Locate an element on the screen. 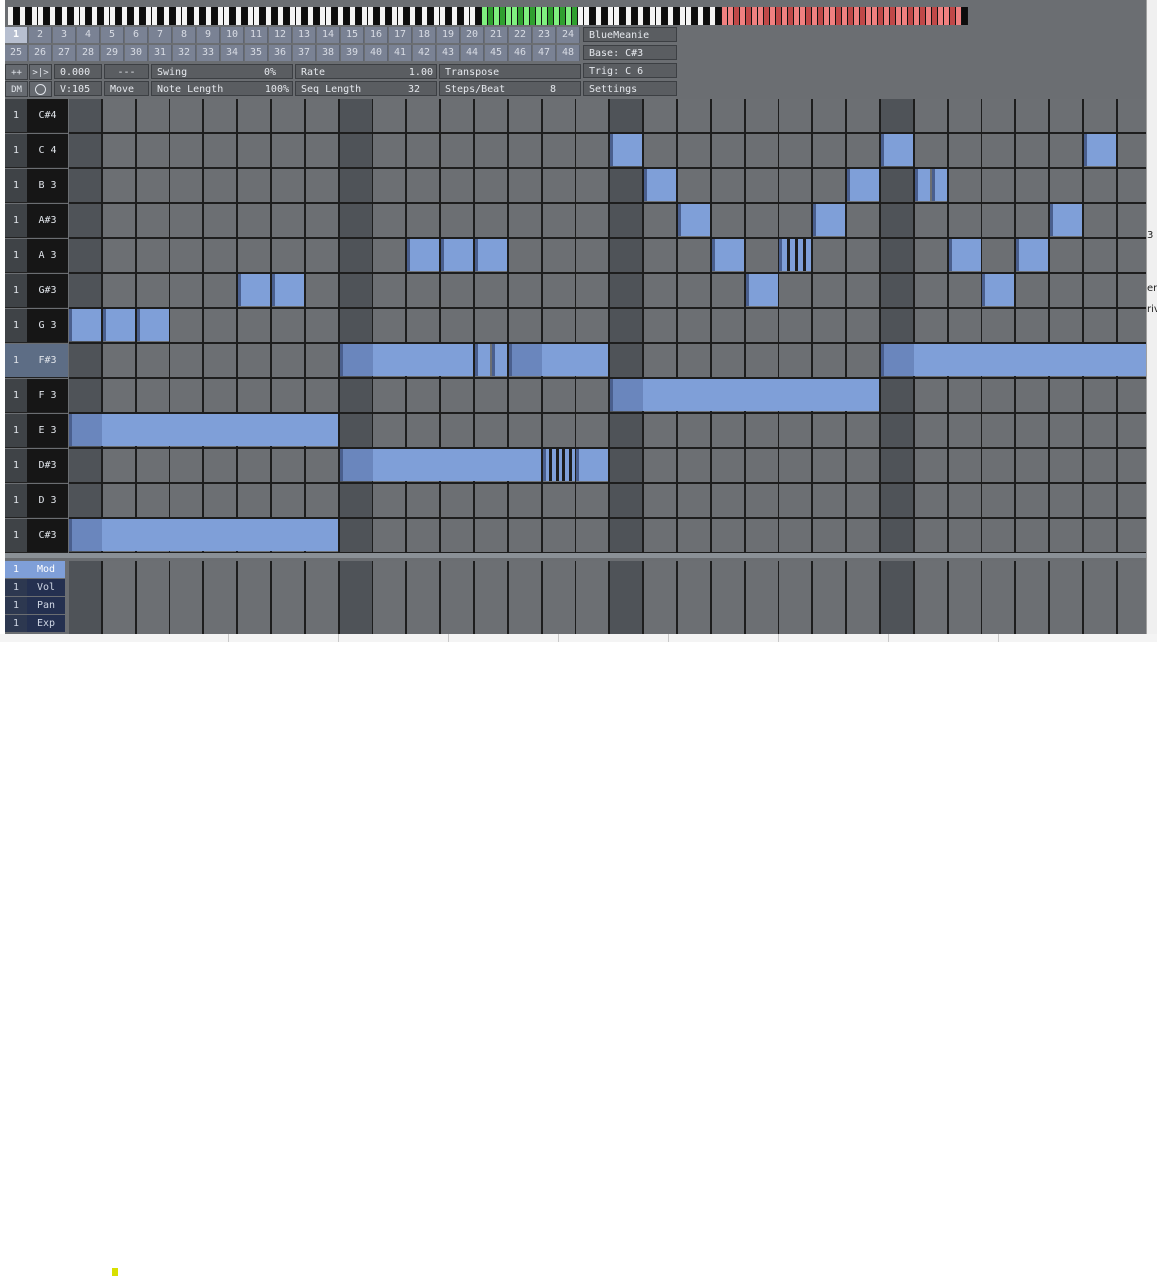 This screenshot has width=1157, height=1276. move-button: Move is located at coordinates (126, 88).